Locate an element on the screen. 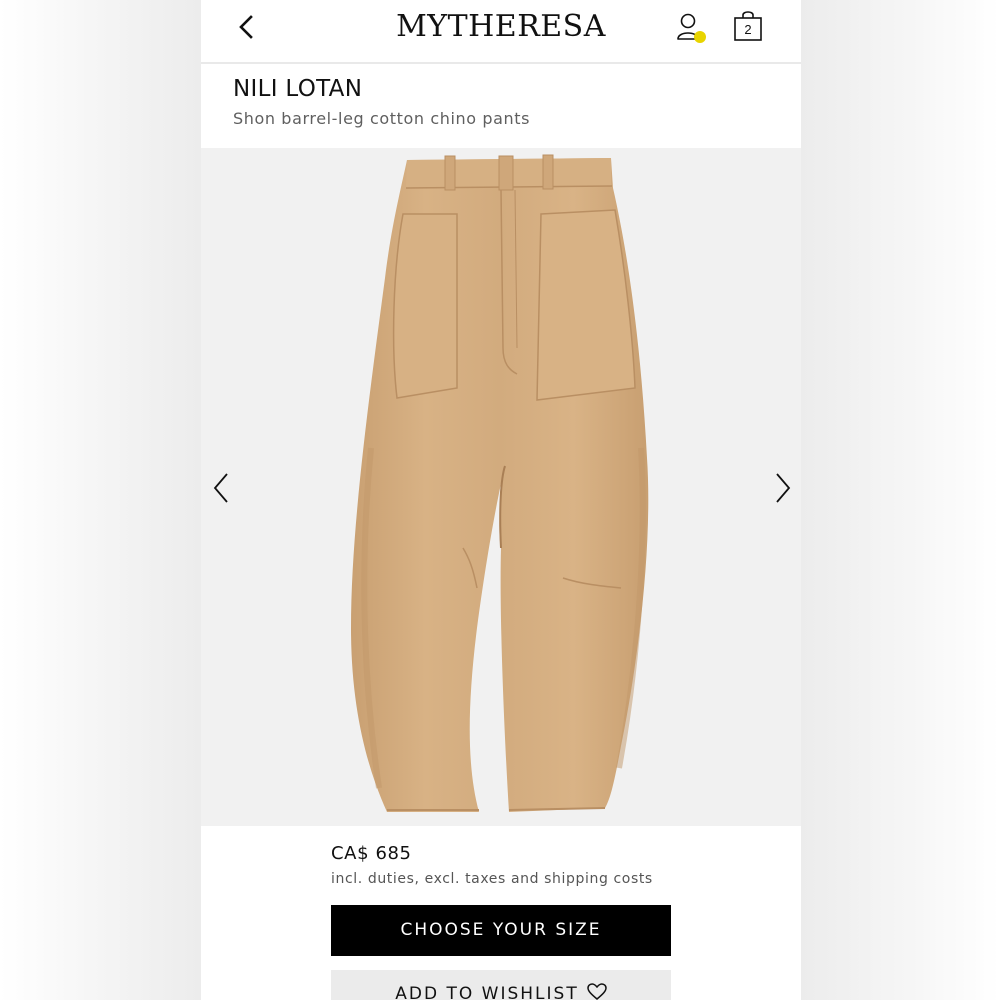 The width and height of the screenshot is (1000, 1000). top-navigation-bar: MYTHERESA 2 is located at coordinates (501, 32).